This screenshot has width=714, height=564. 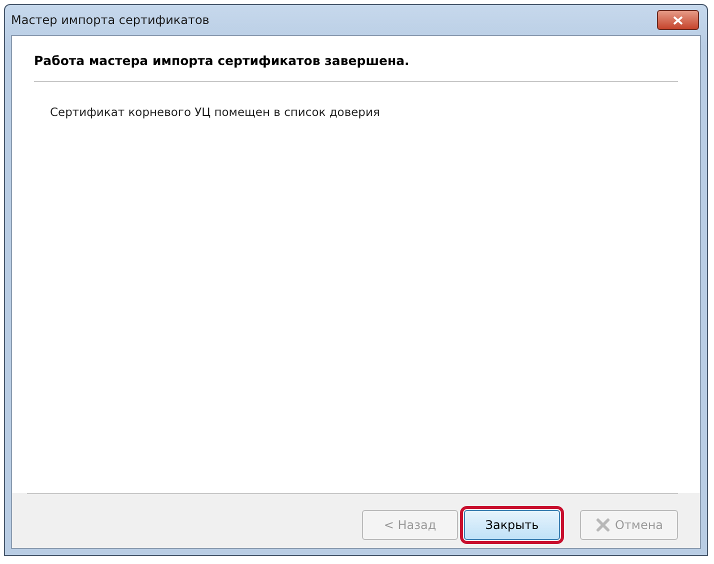 I want to click on close-button, so click(x=678, y=20).